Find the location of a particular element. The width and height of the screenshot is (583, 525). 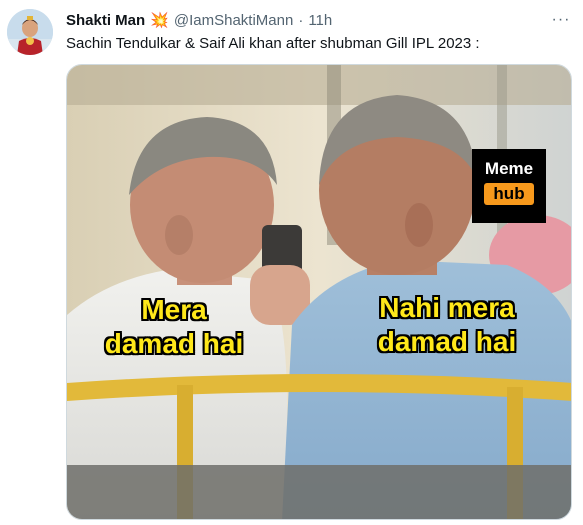

tweet-header: Shakti Man 💥 @IamShaktiMann · 11h is located at coordinates (199, 20).